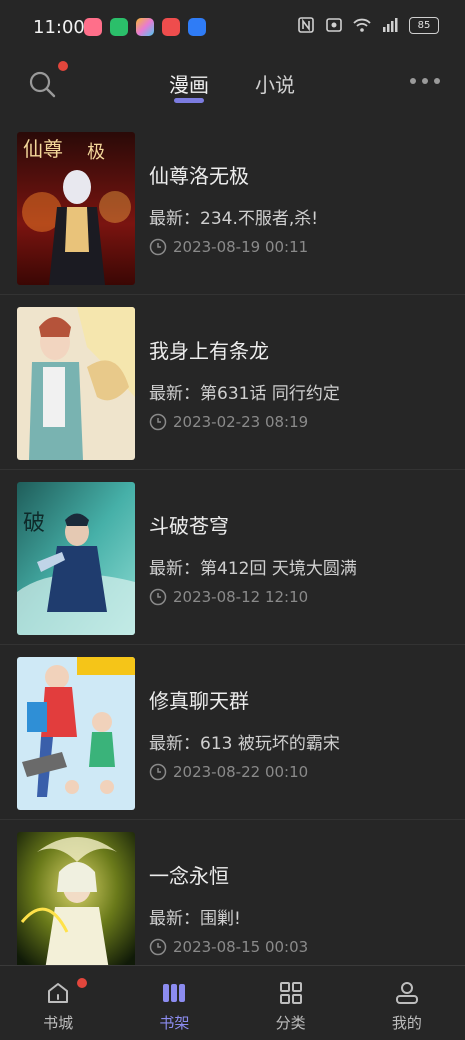  I want to click on book-title: 我身上有条龙, so click(209, 351).